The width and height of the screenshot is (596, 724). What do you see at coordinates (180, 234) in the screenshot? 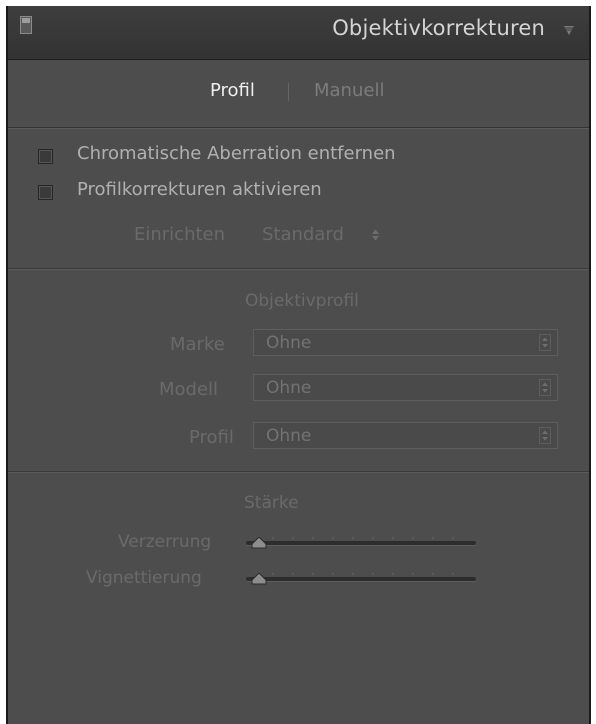
I see `setup-label: Einrichten` at bounding box center [180, 234].